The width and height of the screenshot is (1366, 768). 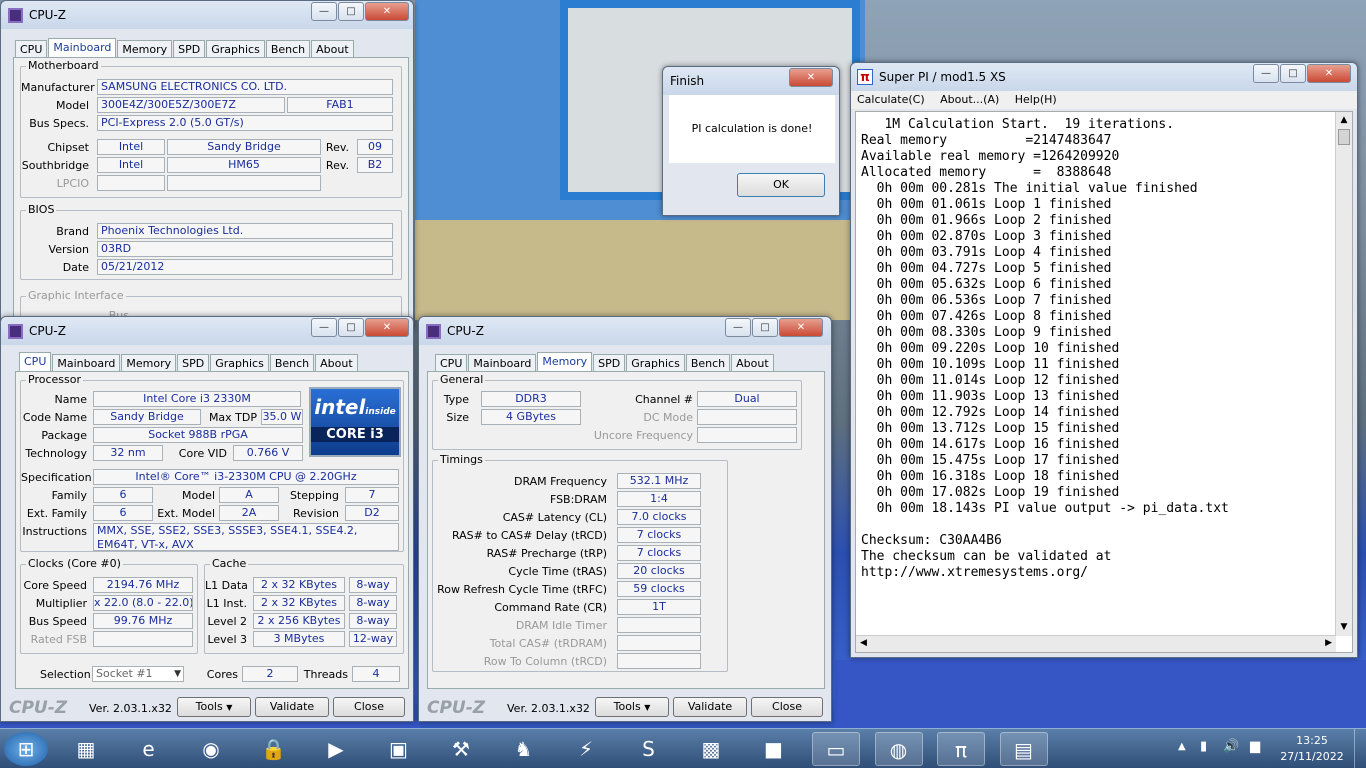 What do you see at coordinates (711, 749) in the screenshot?
I see `minecraft-chest-icon: ▩` at bounding box center [711, 749].